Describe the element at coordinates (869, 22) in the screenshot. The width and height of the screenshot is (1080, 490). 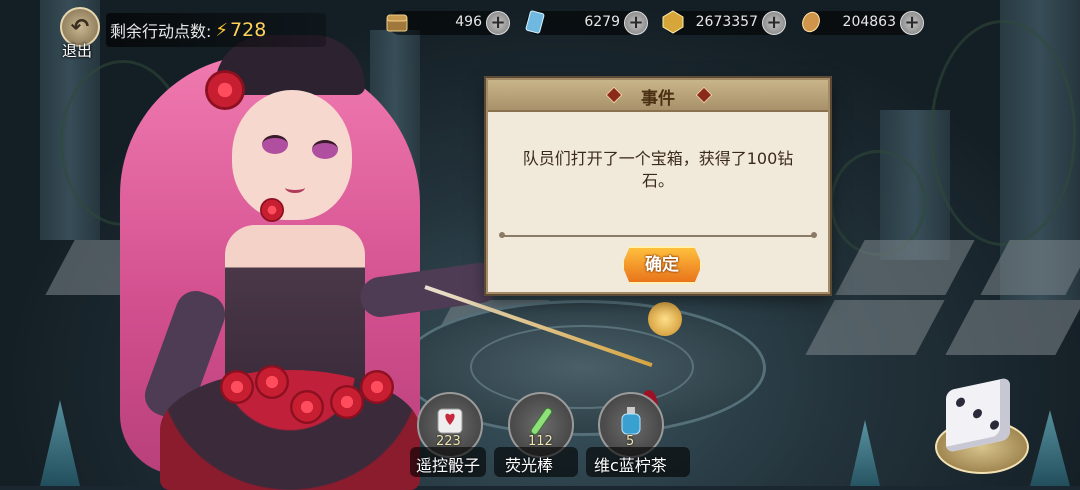
I see `resource-value: 204863` at that location.